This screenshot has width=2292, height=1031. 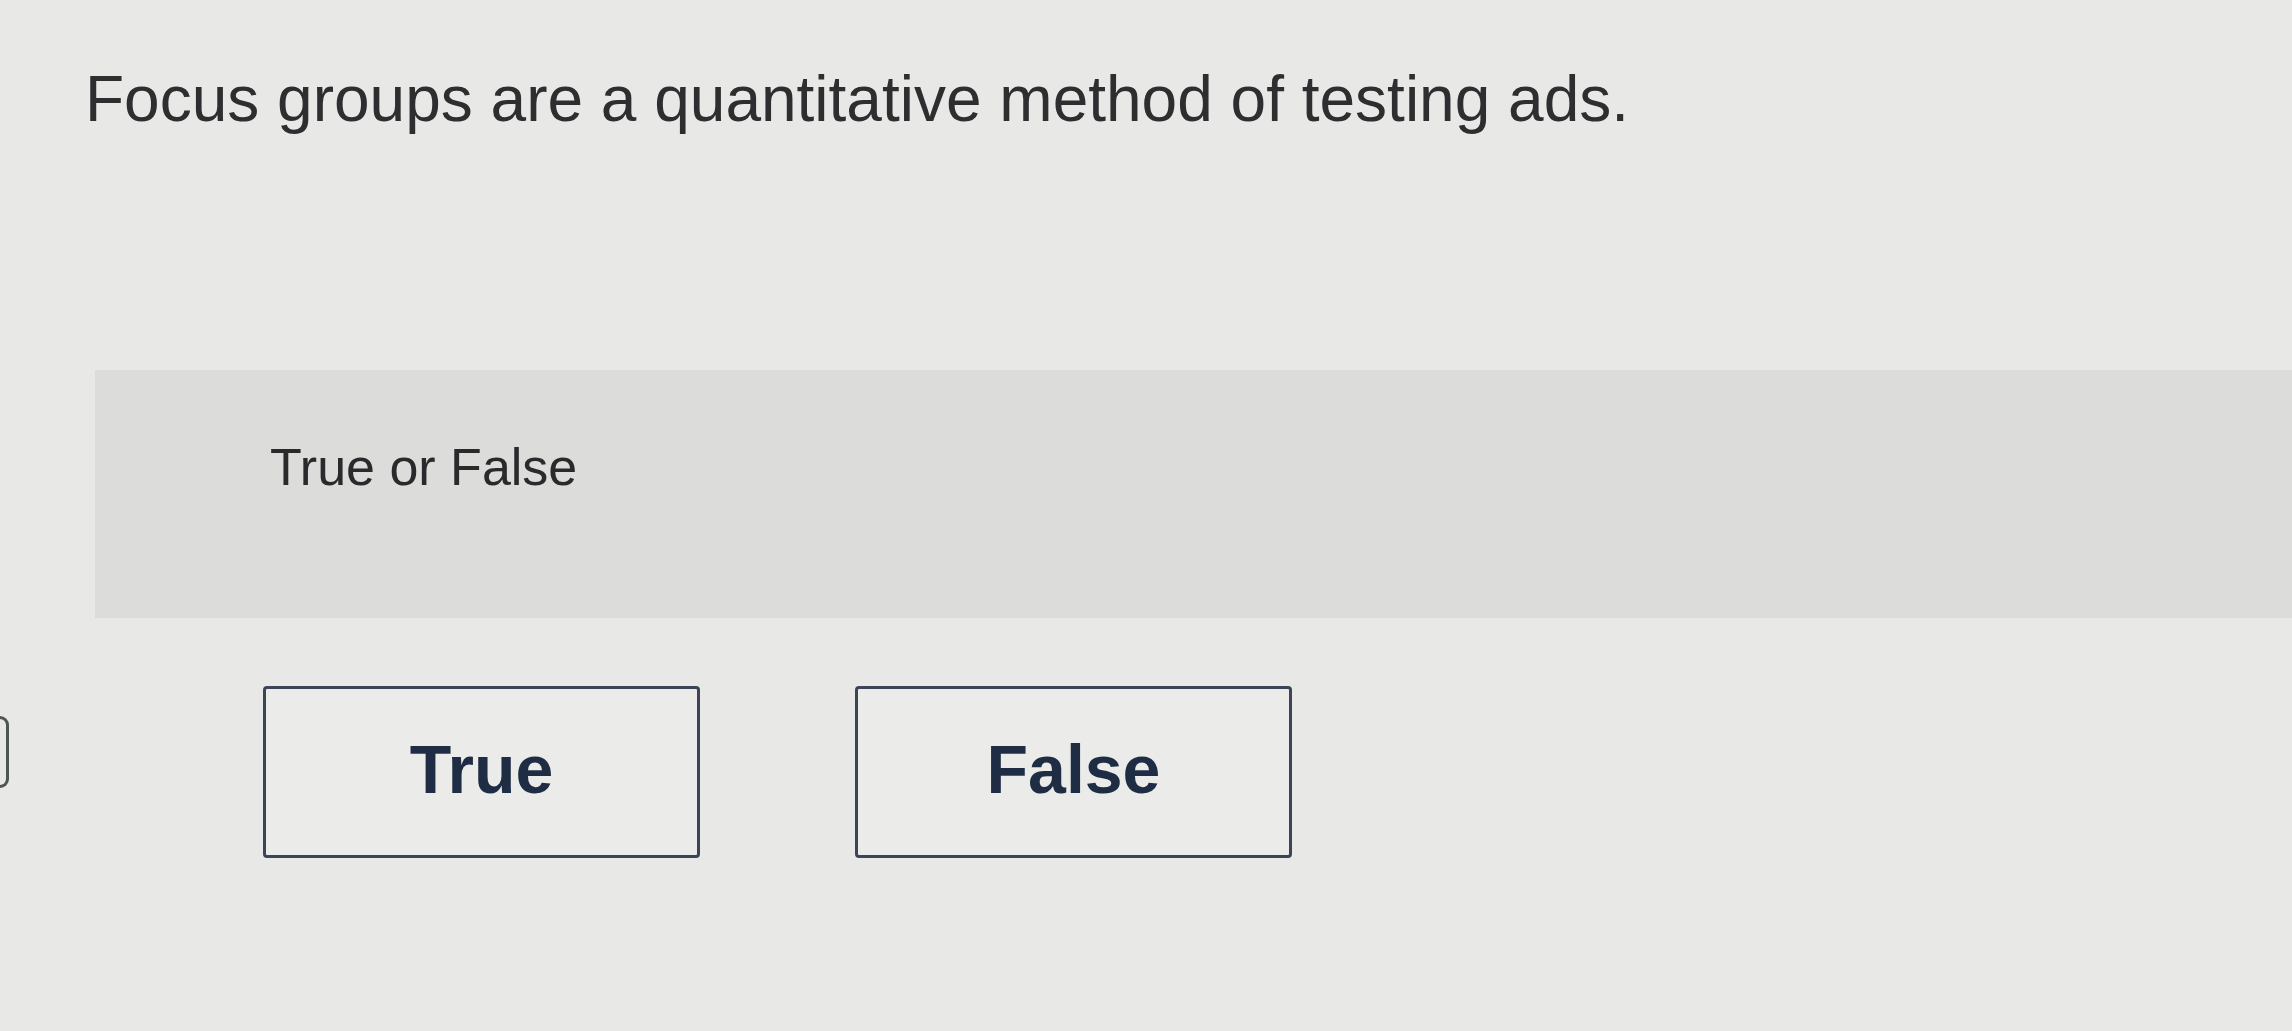 I want to click on question-text: Focus groups are a quantitative method of testing ads., so click(x=858, y=99).